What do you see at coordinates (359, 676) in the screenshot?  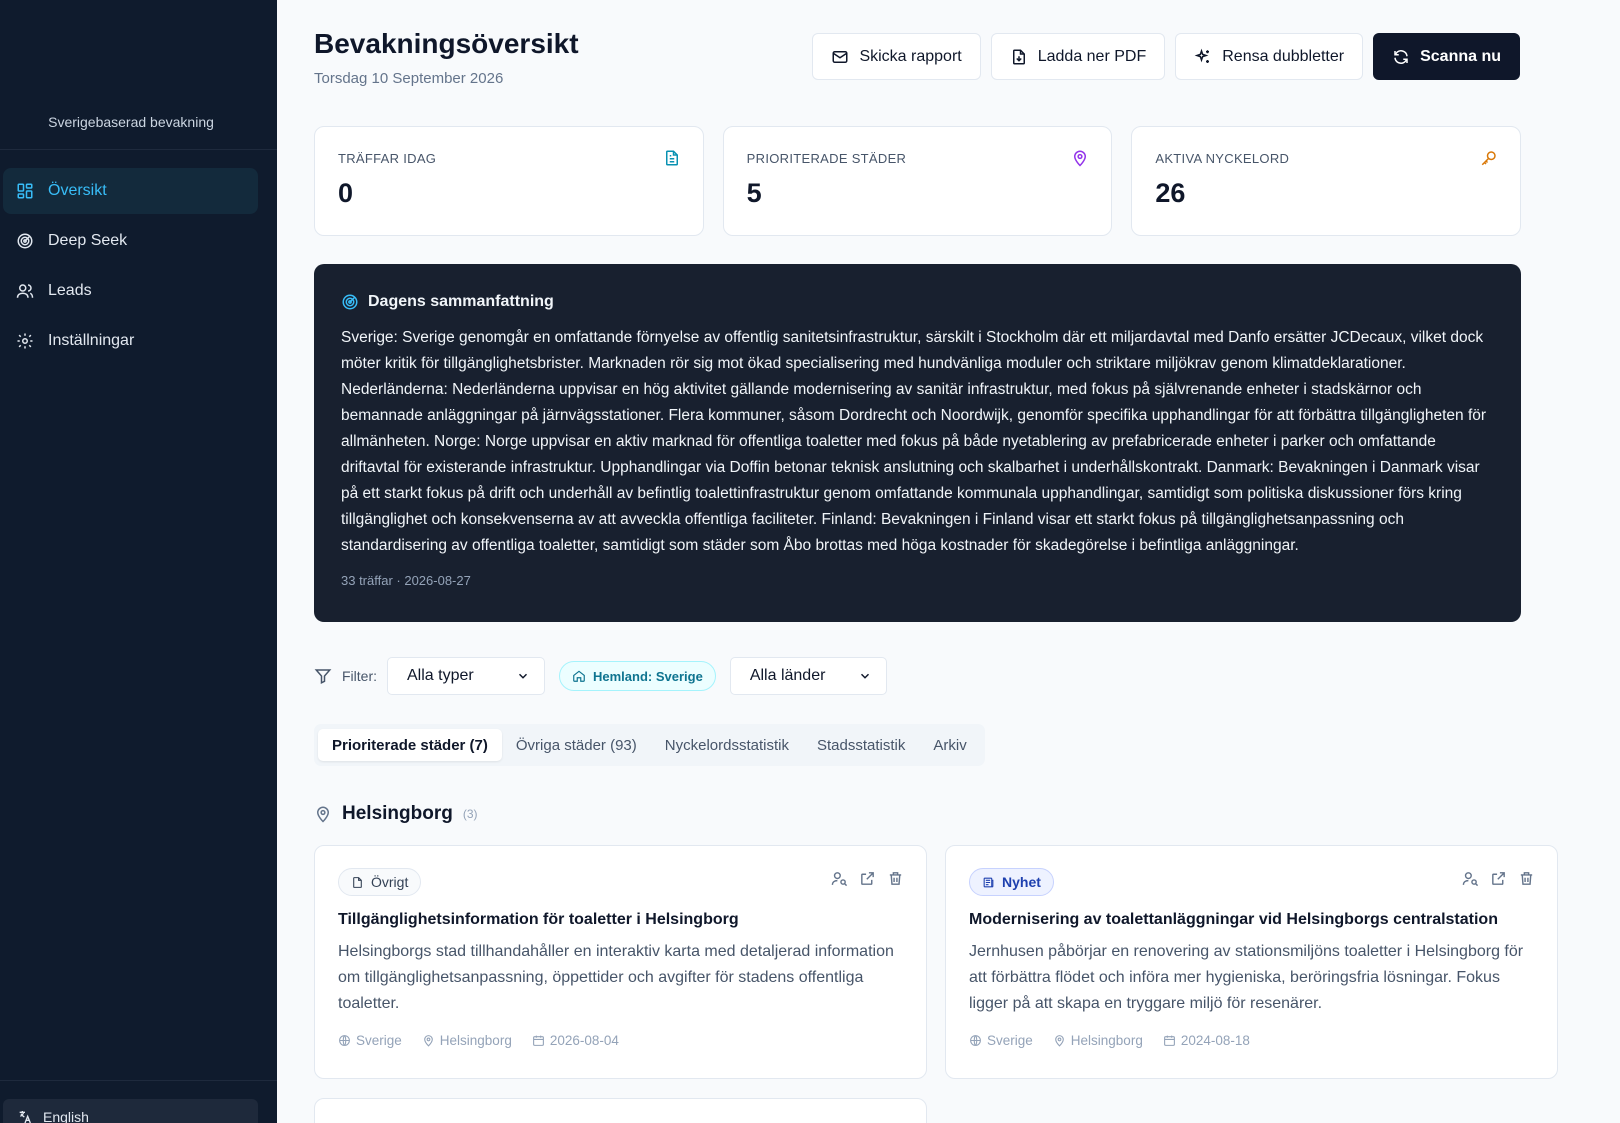 I see `filter-label-text: Filter:` at bounding box center [359, 676].